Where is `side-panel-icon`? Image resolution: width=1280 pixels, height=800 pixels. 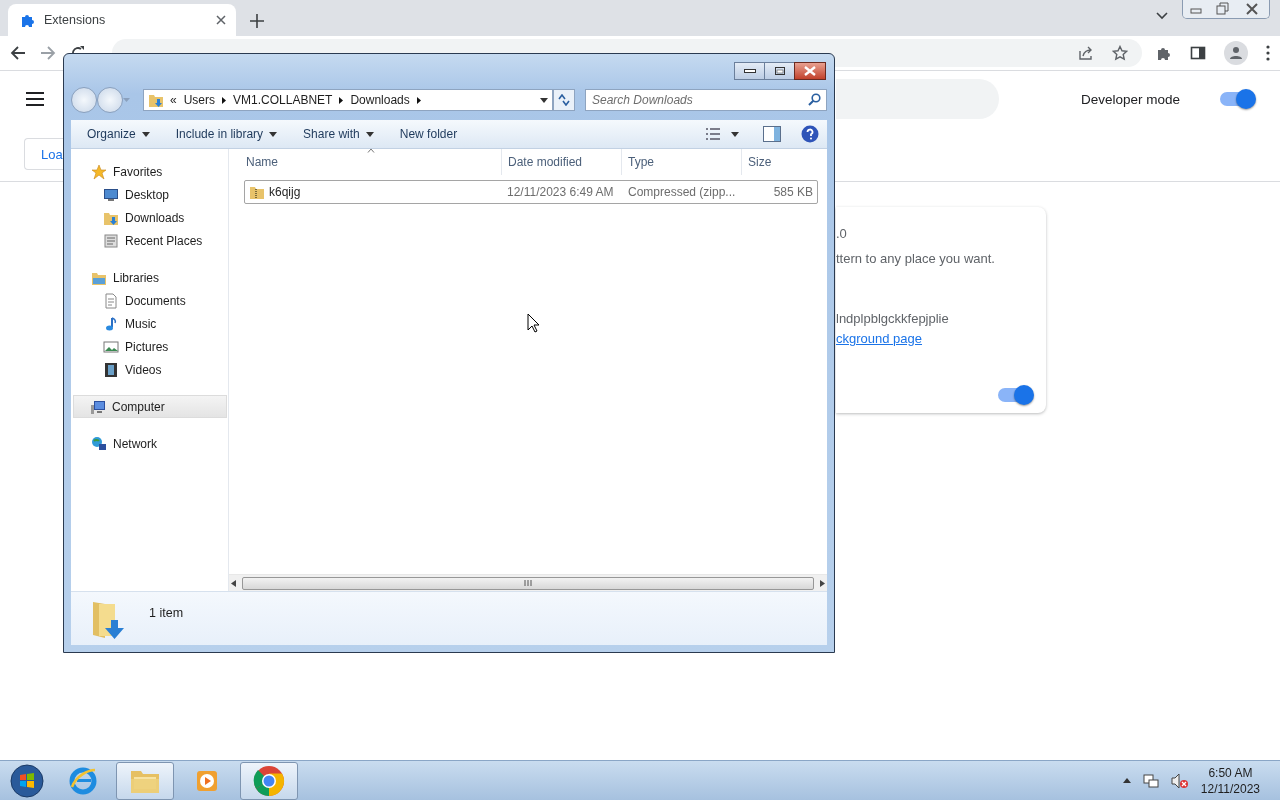 side-panel-icon is located at coordinates (1198, 53).